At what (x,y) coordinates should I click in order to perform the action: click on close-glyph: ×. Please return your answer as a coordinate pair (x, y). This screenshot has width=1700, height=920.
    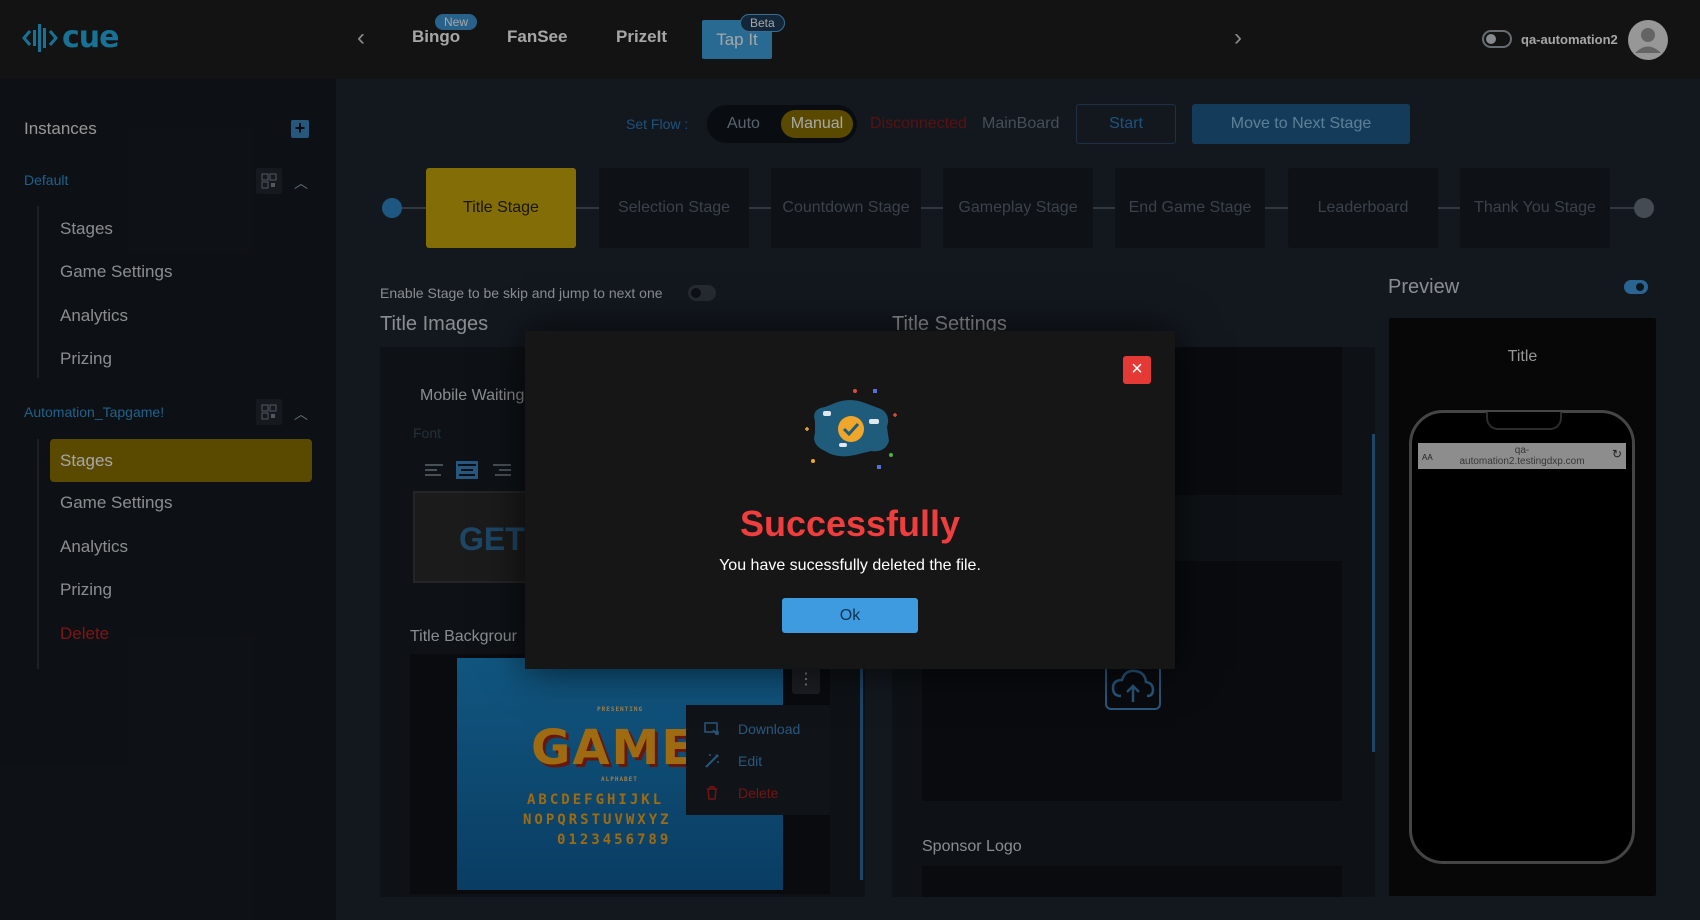
    Looking at the image, I should click on (1137, 369).